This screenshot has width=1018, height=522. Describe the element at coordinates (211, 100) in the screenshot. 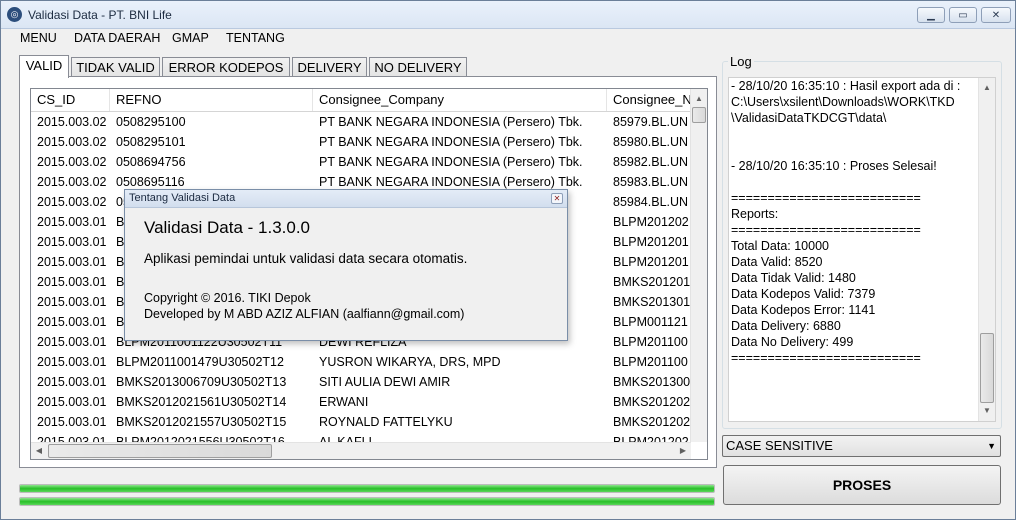

I see `column-header: REFNO` at that location.